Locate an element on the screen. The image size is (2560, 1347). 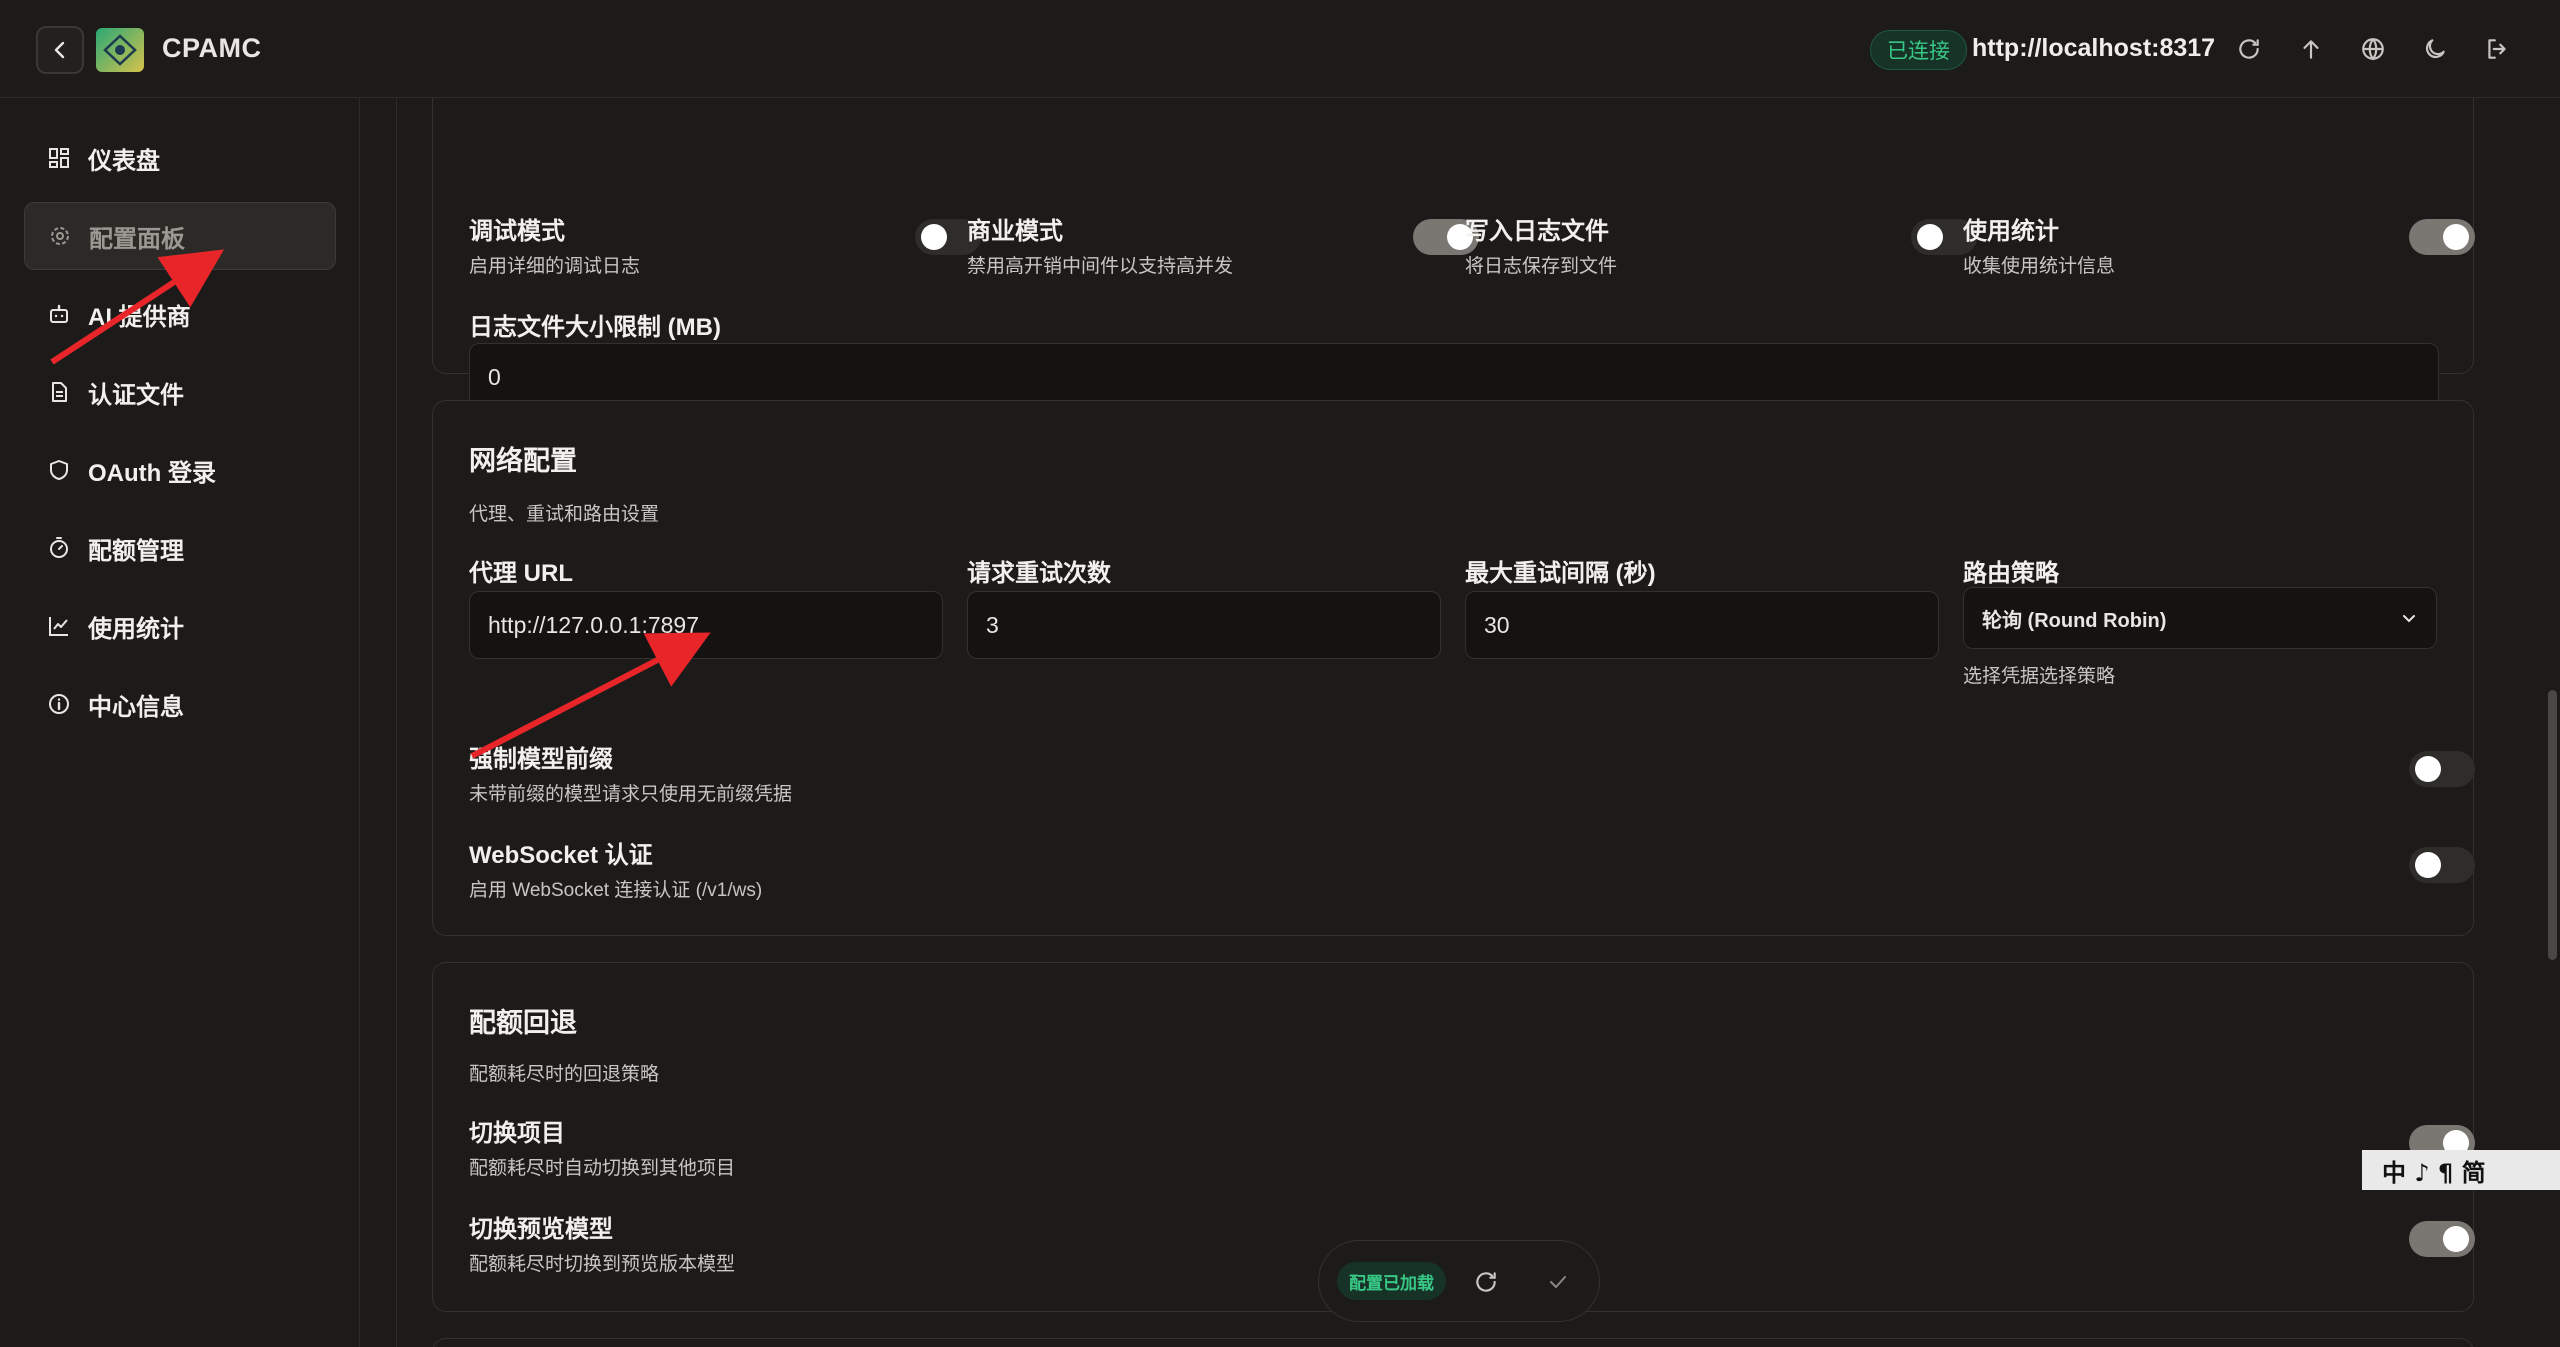
websocket-auth-desc: 启用 WebSocket 连接认证 (/v1/ws) is located at coordinates (616, 890).